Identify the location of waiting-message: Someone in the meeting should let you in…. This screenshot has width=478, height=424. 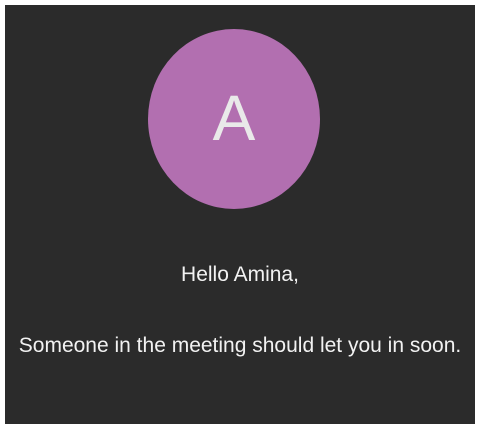
(240, 345).